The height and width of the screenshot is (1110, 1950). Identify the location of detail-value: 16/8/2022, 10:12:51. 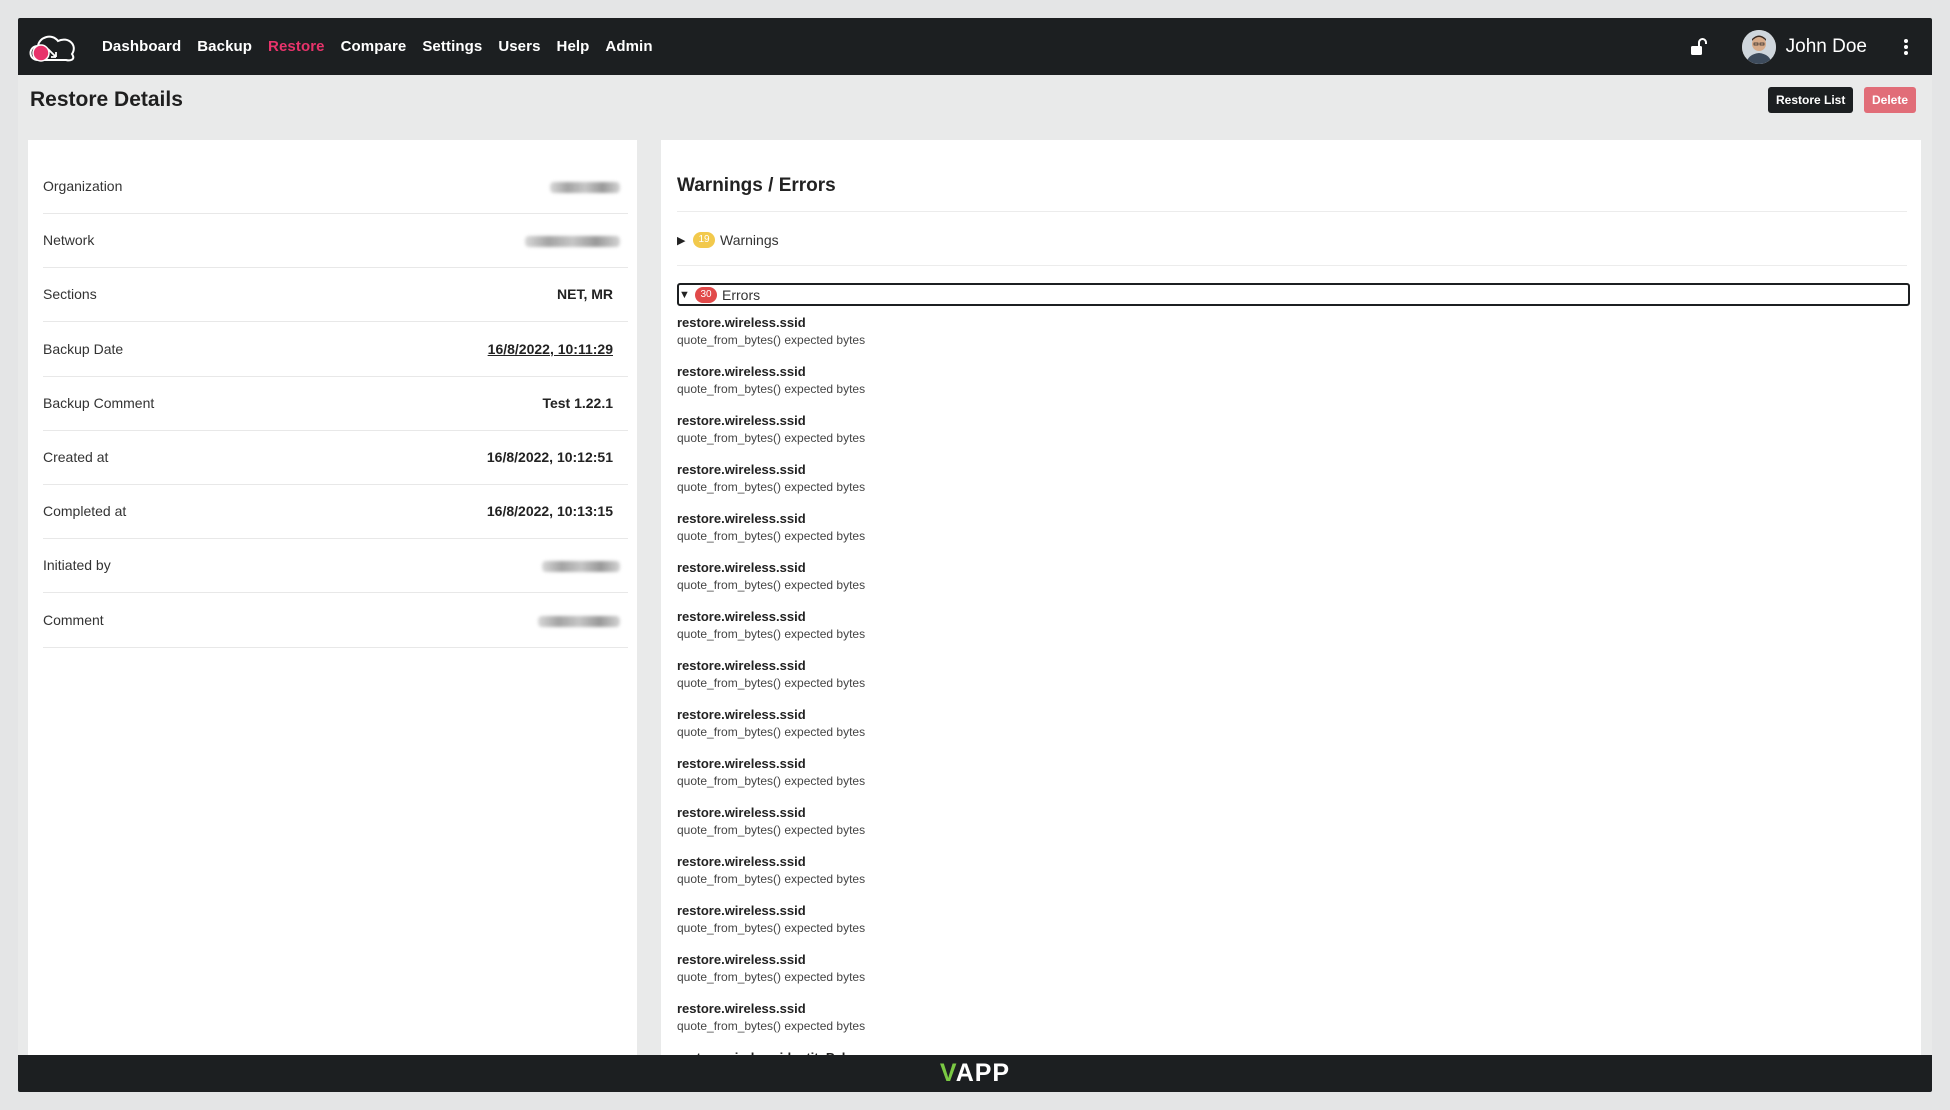
(549, 457).